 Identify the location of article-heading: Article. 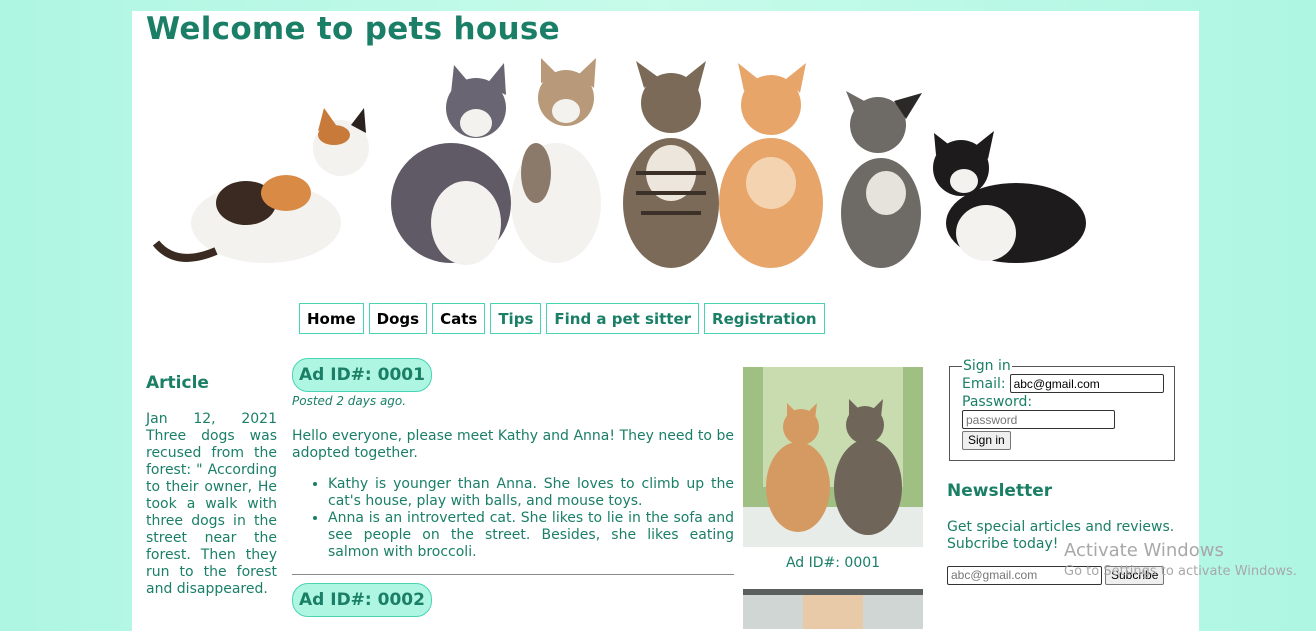
(177, 383).